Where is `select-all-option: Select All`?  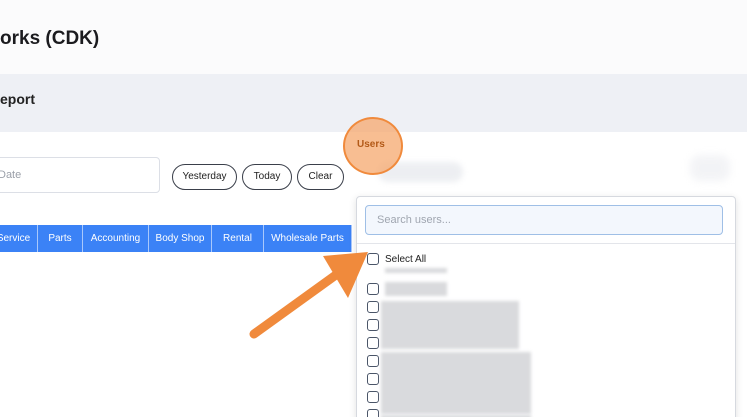 select-all-option: Select All is located at coordinates (396, 259).